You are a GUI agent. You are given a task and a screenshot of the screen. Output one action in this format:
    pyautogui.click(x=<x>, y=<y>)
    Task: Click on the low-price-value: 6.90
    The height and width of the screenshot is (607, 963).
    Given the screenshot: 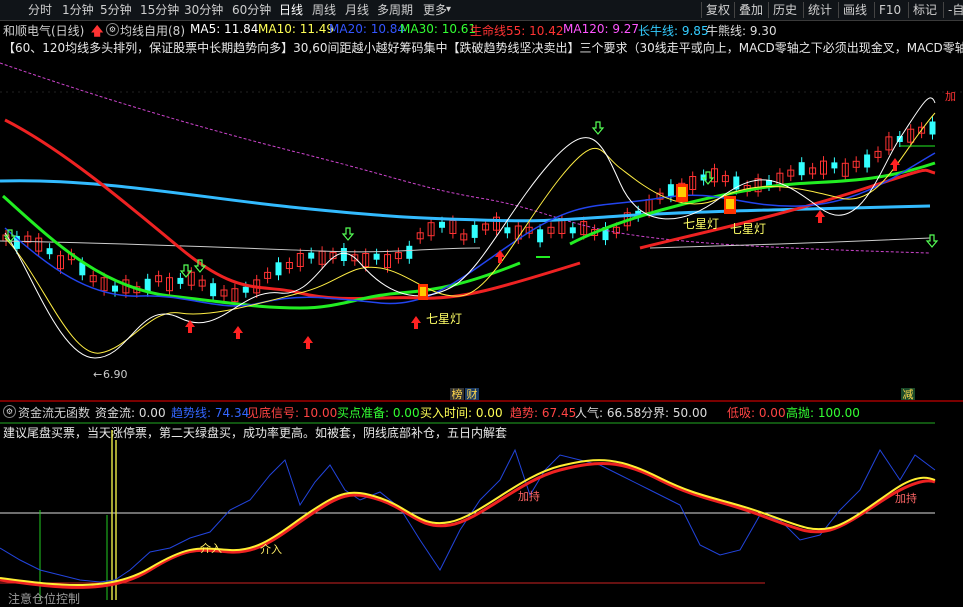 What is the action you would take?
    pyautogui.click(x=115, y=374)
    